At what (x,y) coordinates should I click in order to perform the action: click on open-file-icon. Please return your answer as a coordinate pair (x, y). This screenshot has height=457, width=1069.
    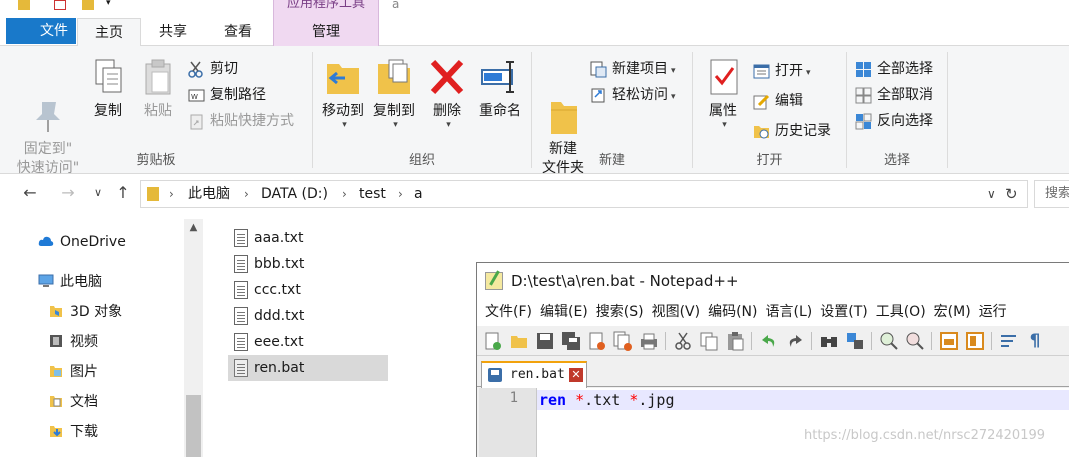
    Looking at the image, I should click on (519, 341).